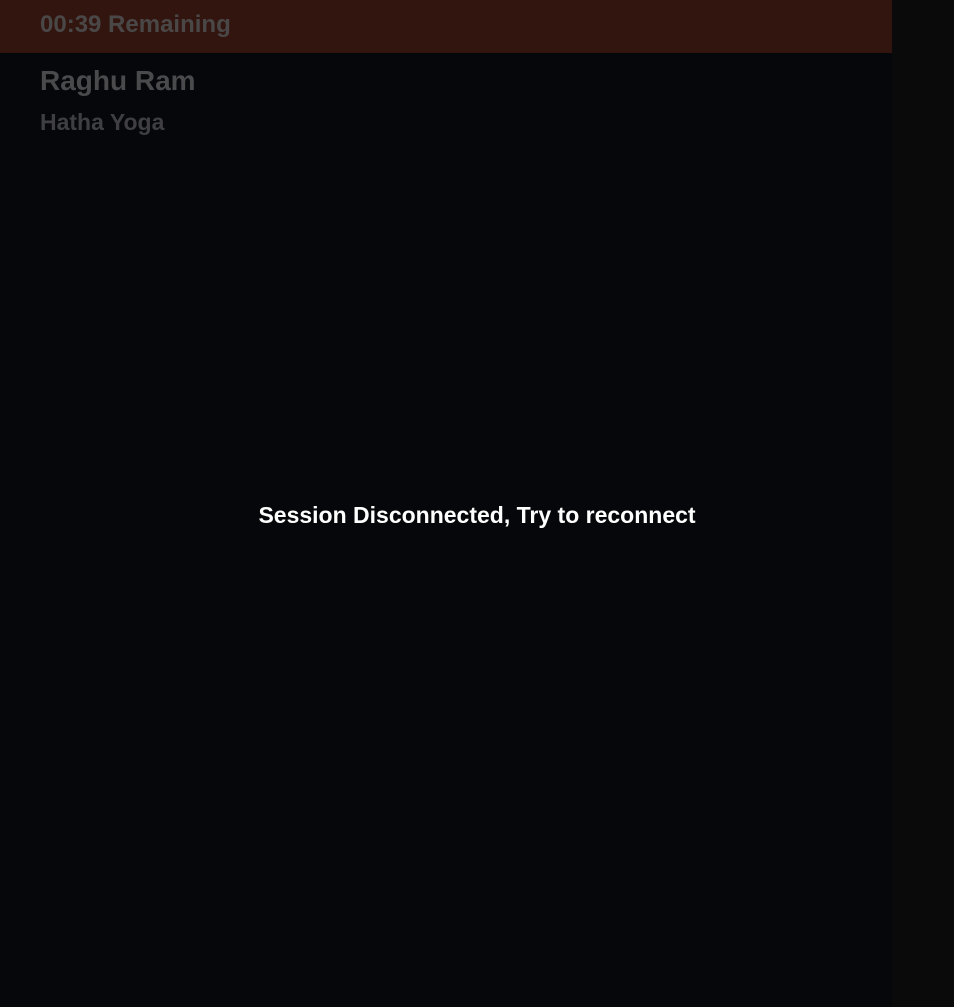  I want to click on teacher-name: Raghu Ram, so click(118, 80).